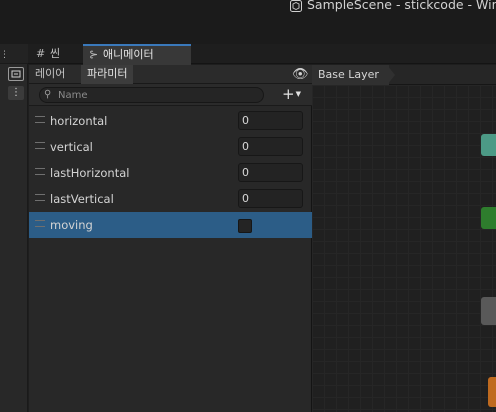  What do you see at coordinates (41, 53) in the screenshot?
I see `grid-icon: #` at bounding box center [41, 53].